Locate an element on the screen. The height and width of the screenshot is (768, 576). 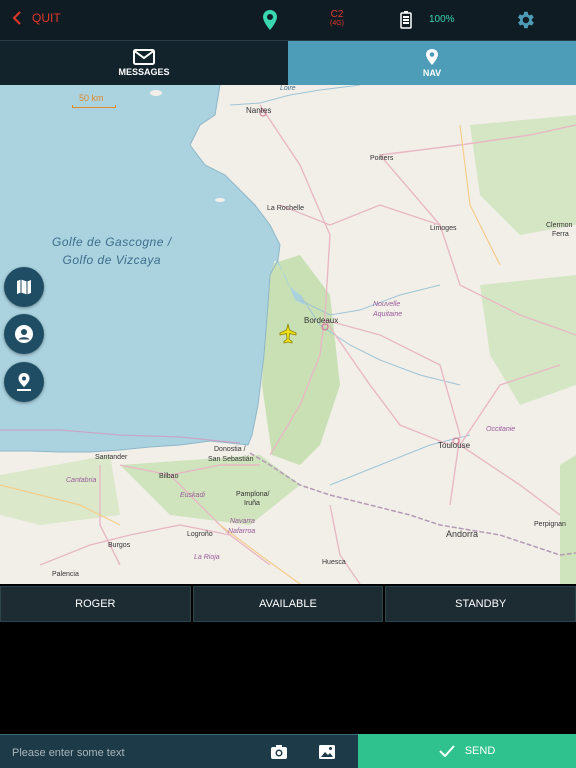
scale-bar is located at coordinates (94, 106).